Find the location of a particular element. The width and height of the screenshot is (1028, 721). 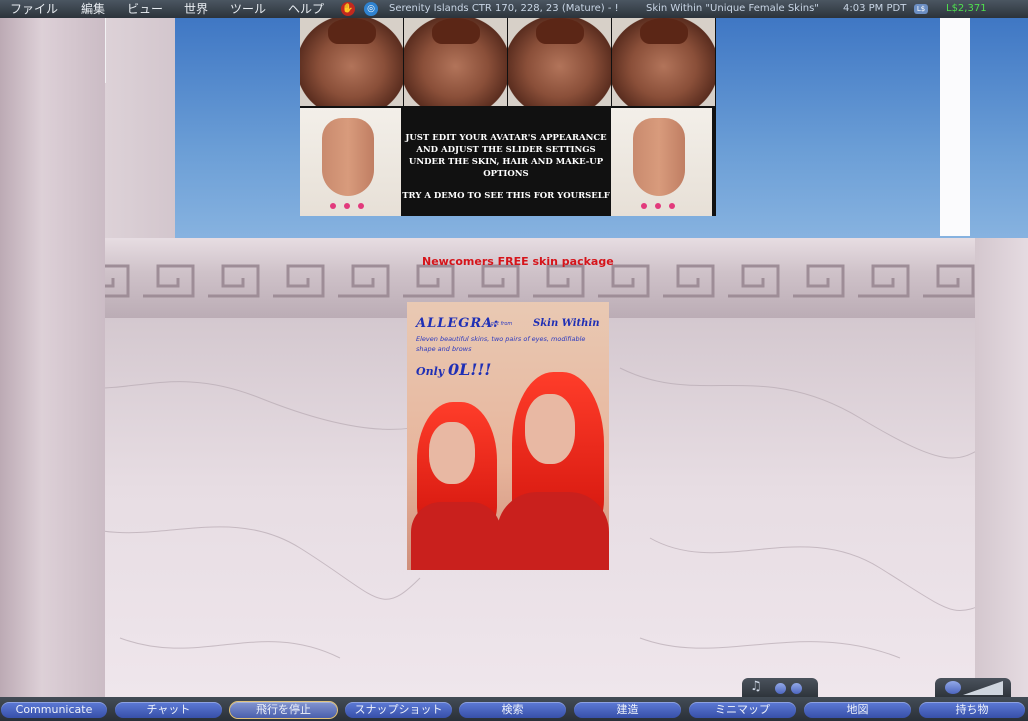

wall-left is located at coordinates (52, 357).